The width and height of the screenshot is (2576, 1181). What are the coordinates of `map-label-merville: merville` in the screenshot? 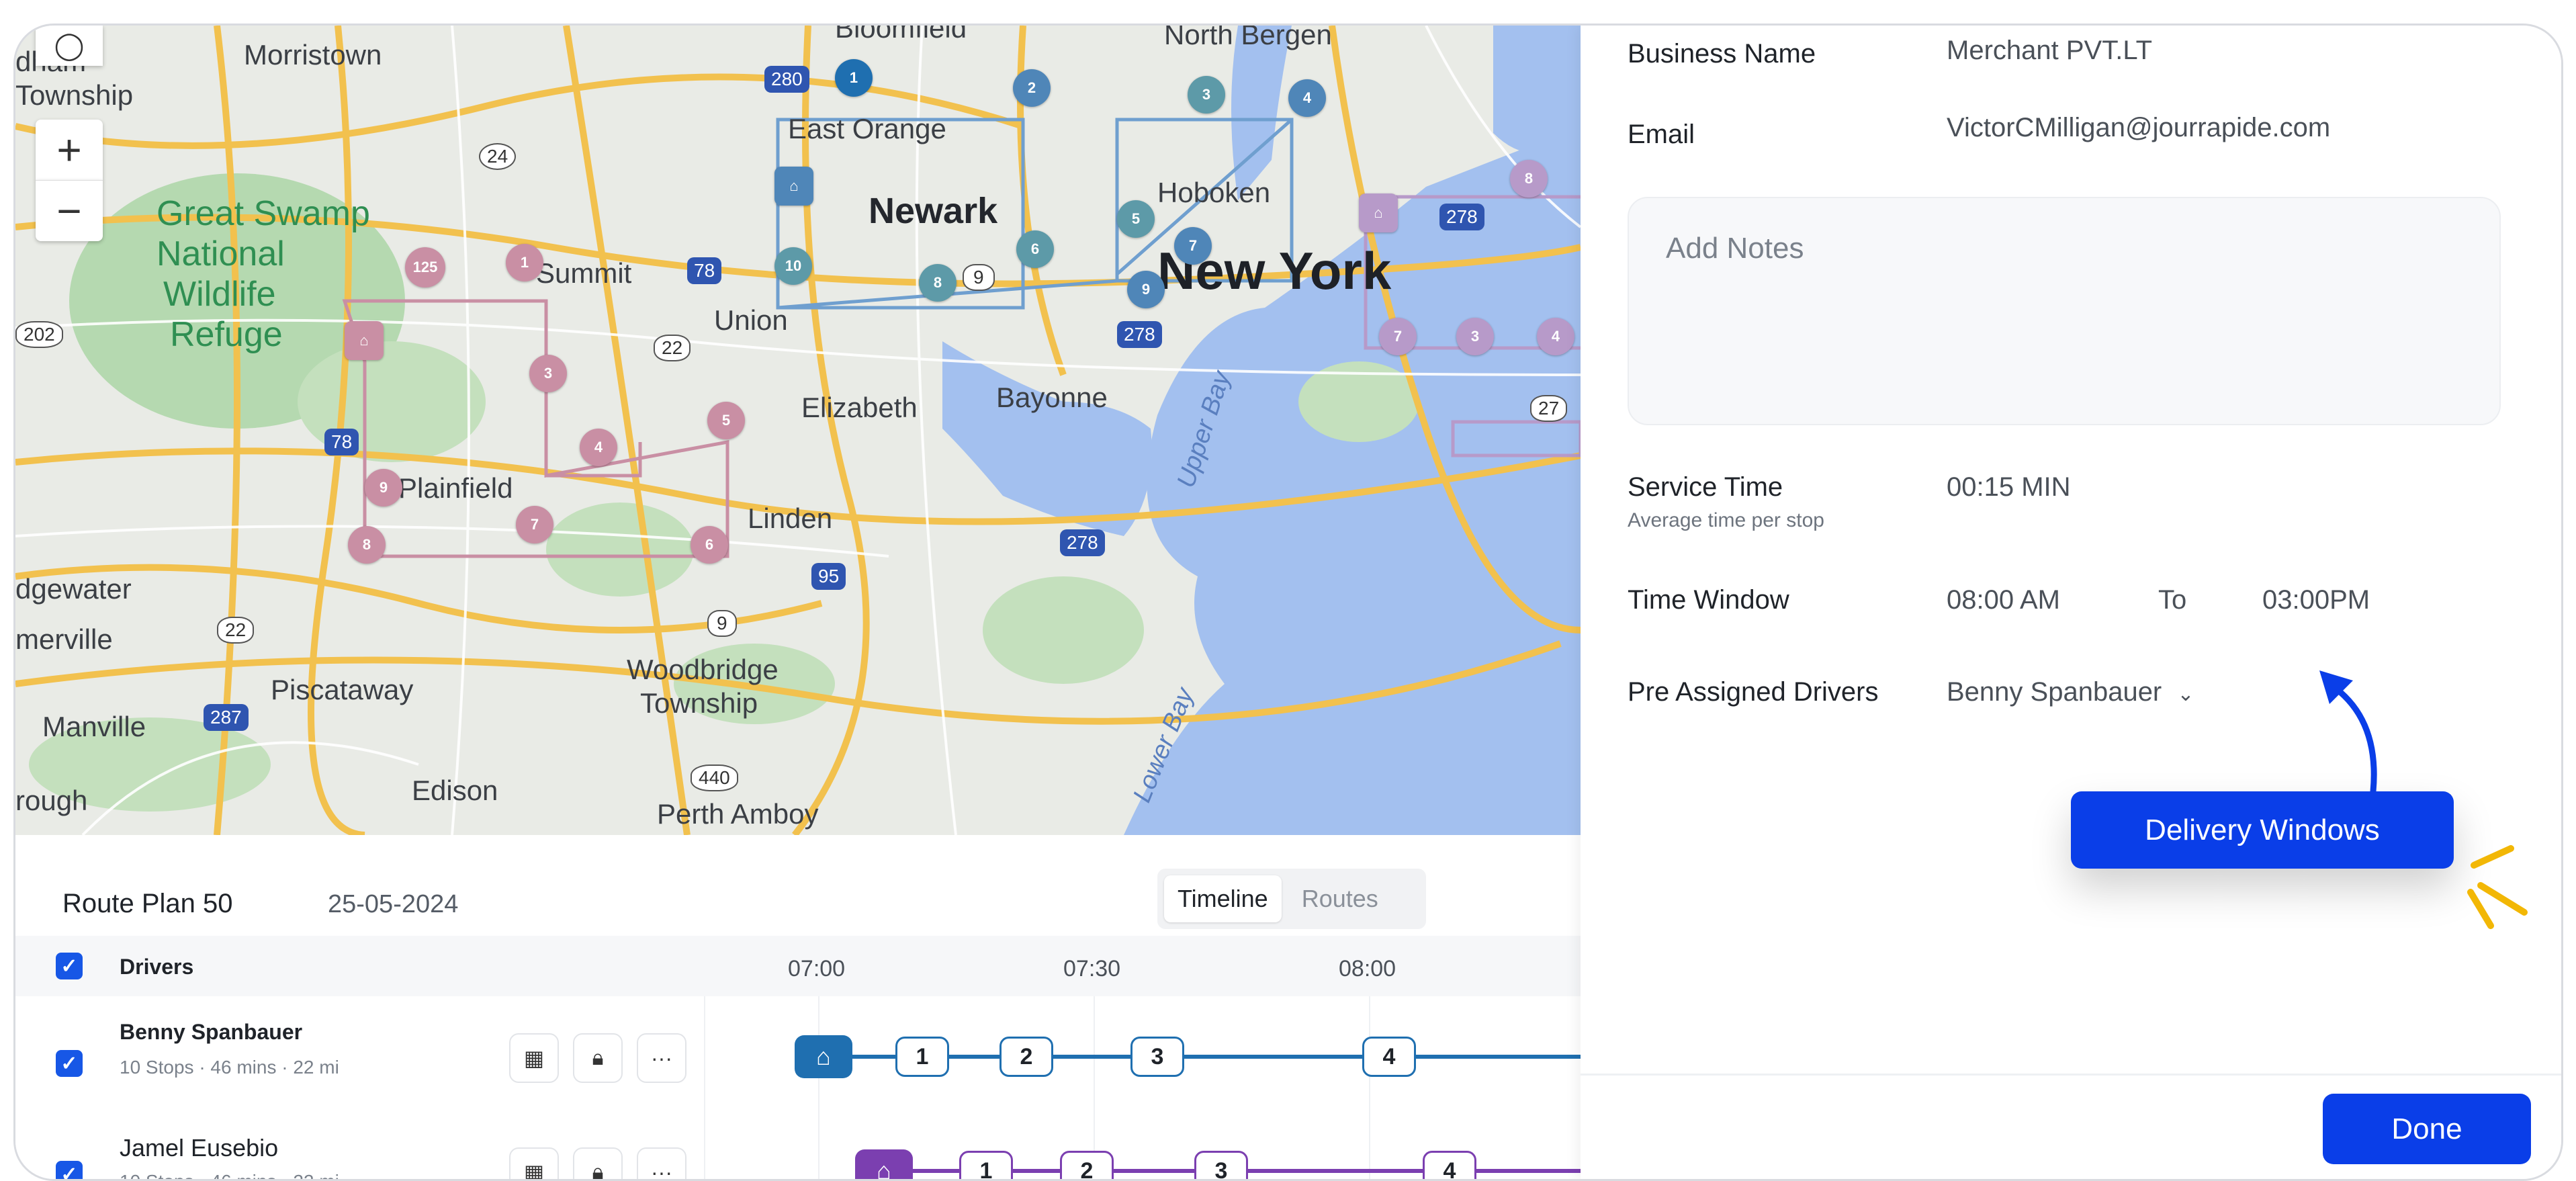 It's located at (64, 639).